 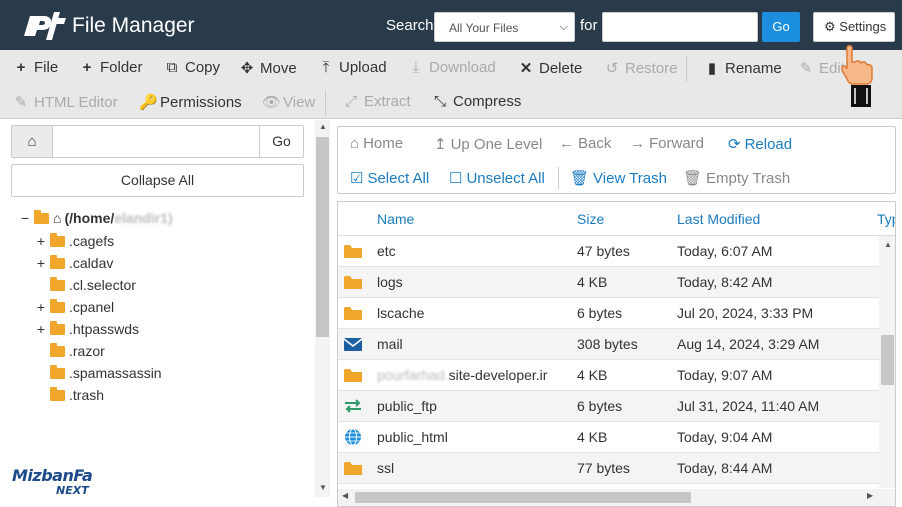 I want to click on move-button: ✥ Move, so click(x=268, y=68).